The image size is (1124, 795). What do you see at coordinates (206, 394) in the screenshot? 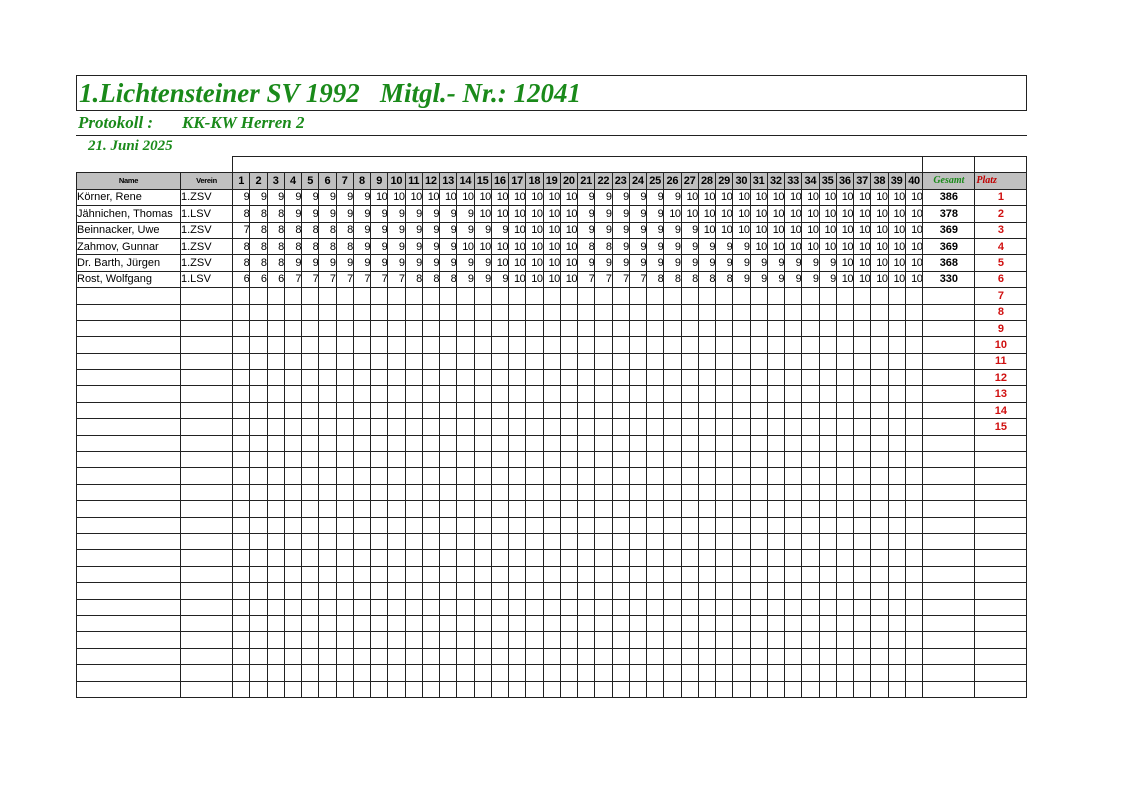
I see `club-name` at bounding box center [206, 394].